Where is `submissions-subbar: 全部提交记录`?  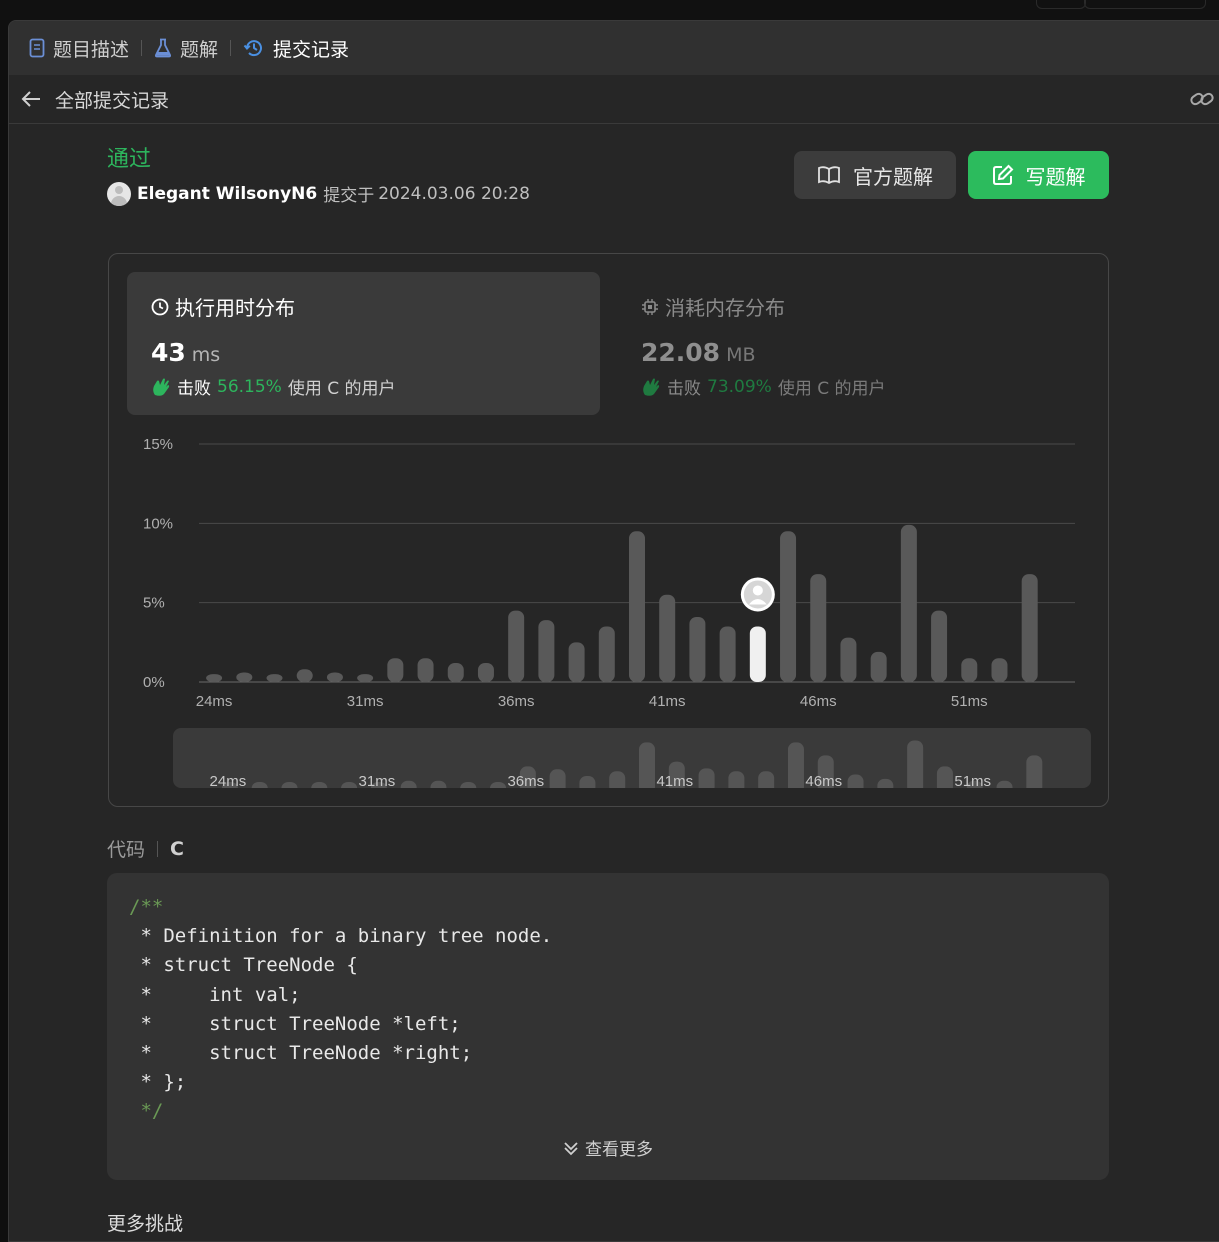
submissions-subbar: 全部提交记录 is located at coordinates (614, 99).